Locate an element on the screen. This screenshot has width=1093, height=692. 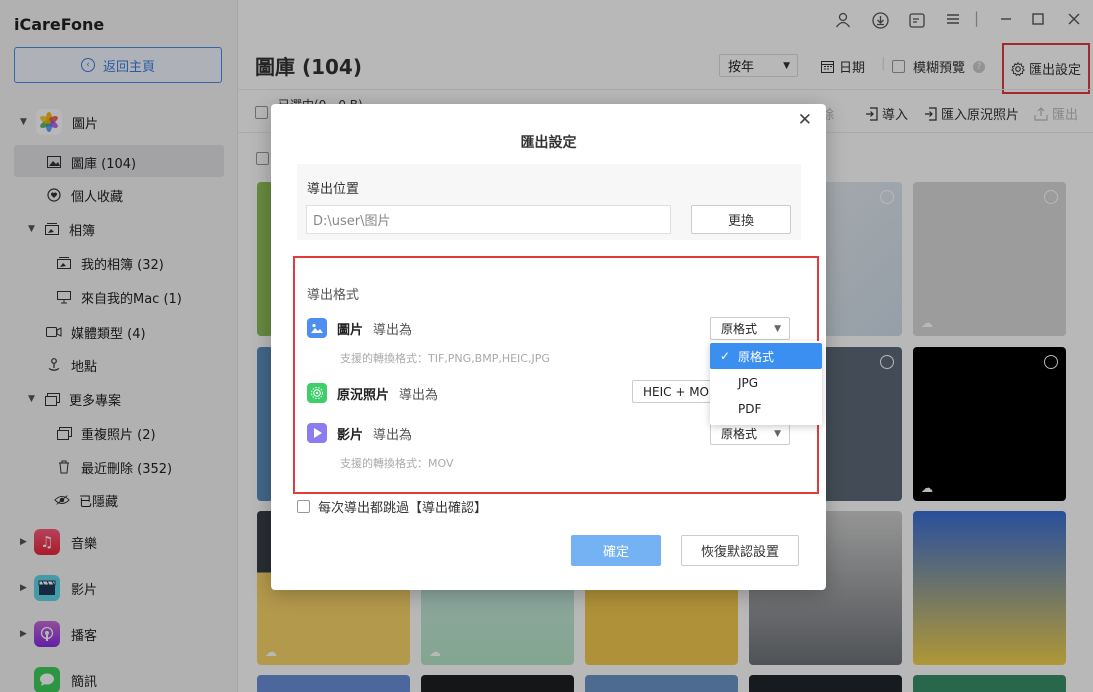
export-location-section: 導出位置 D:\user\图片 更換 is located at coordinates (549, 202).